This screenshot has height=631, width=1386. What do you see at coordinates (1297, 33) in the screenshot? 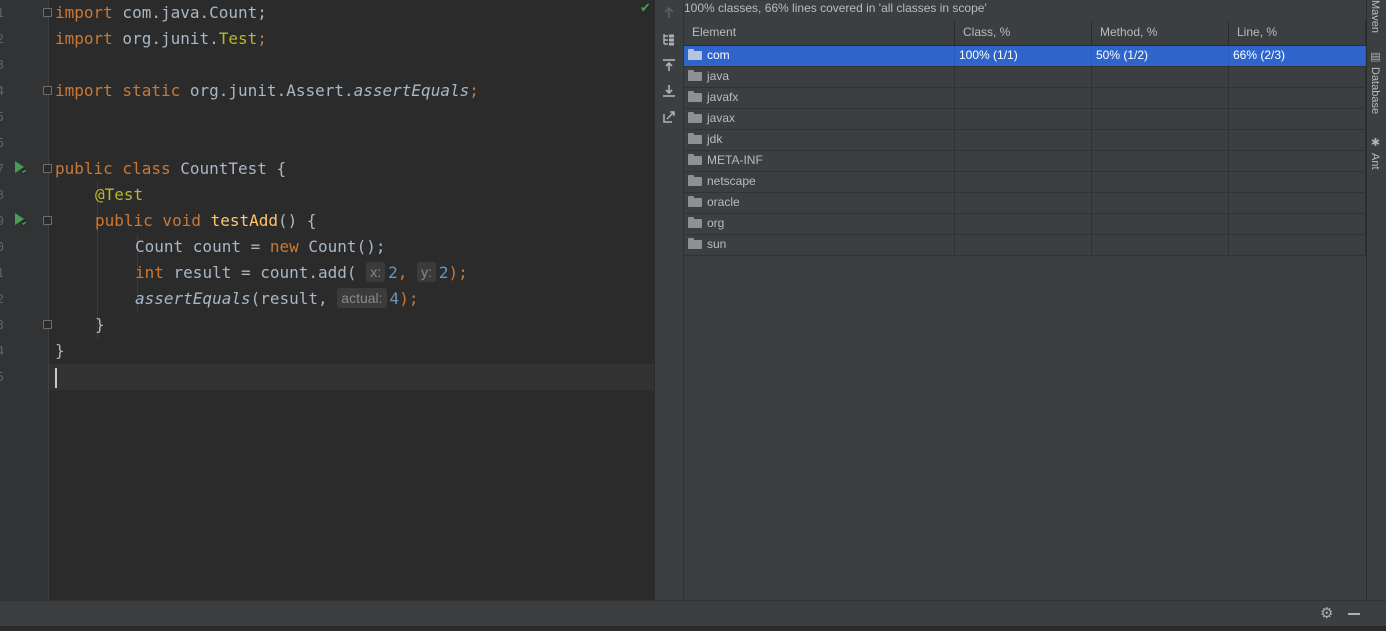
I see `column-header-line: Line, %` at bounding box center [1297, 33].